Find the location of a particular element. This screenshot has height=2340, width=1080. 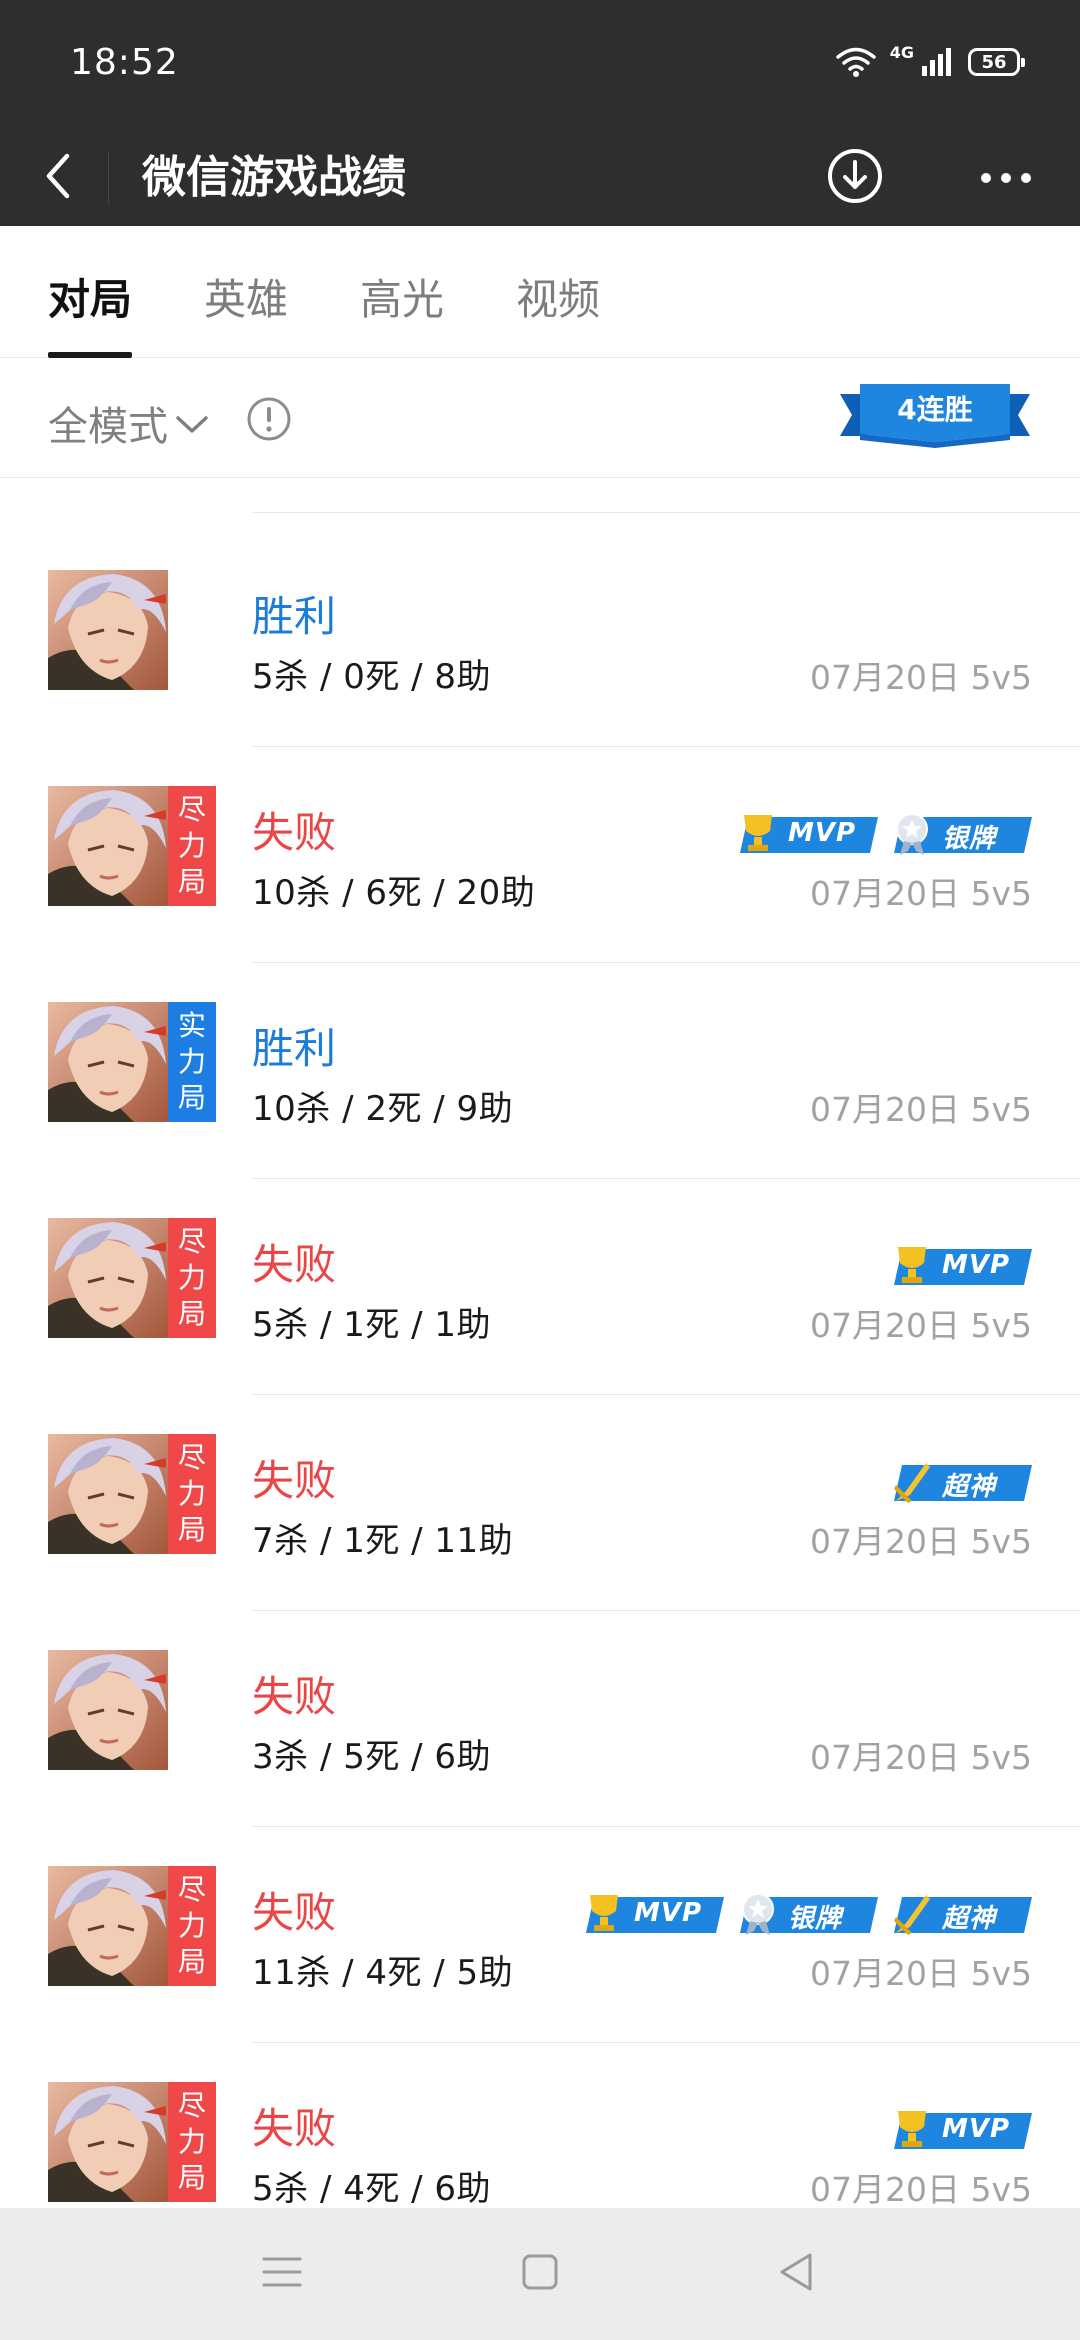

status-icons: 4G 56 is located at coordinates (930, 62).